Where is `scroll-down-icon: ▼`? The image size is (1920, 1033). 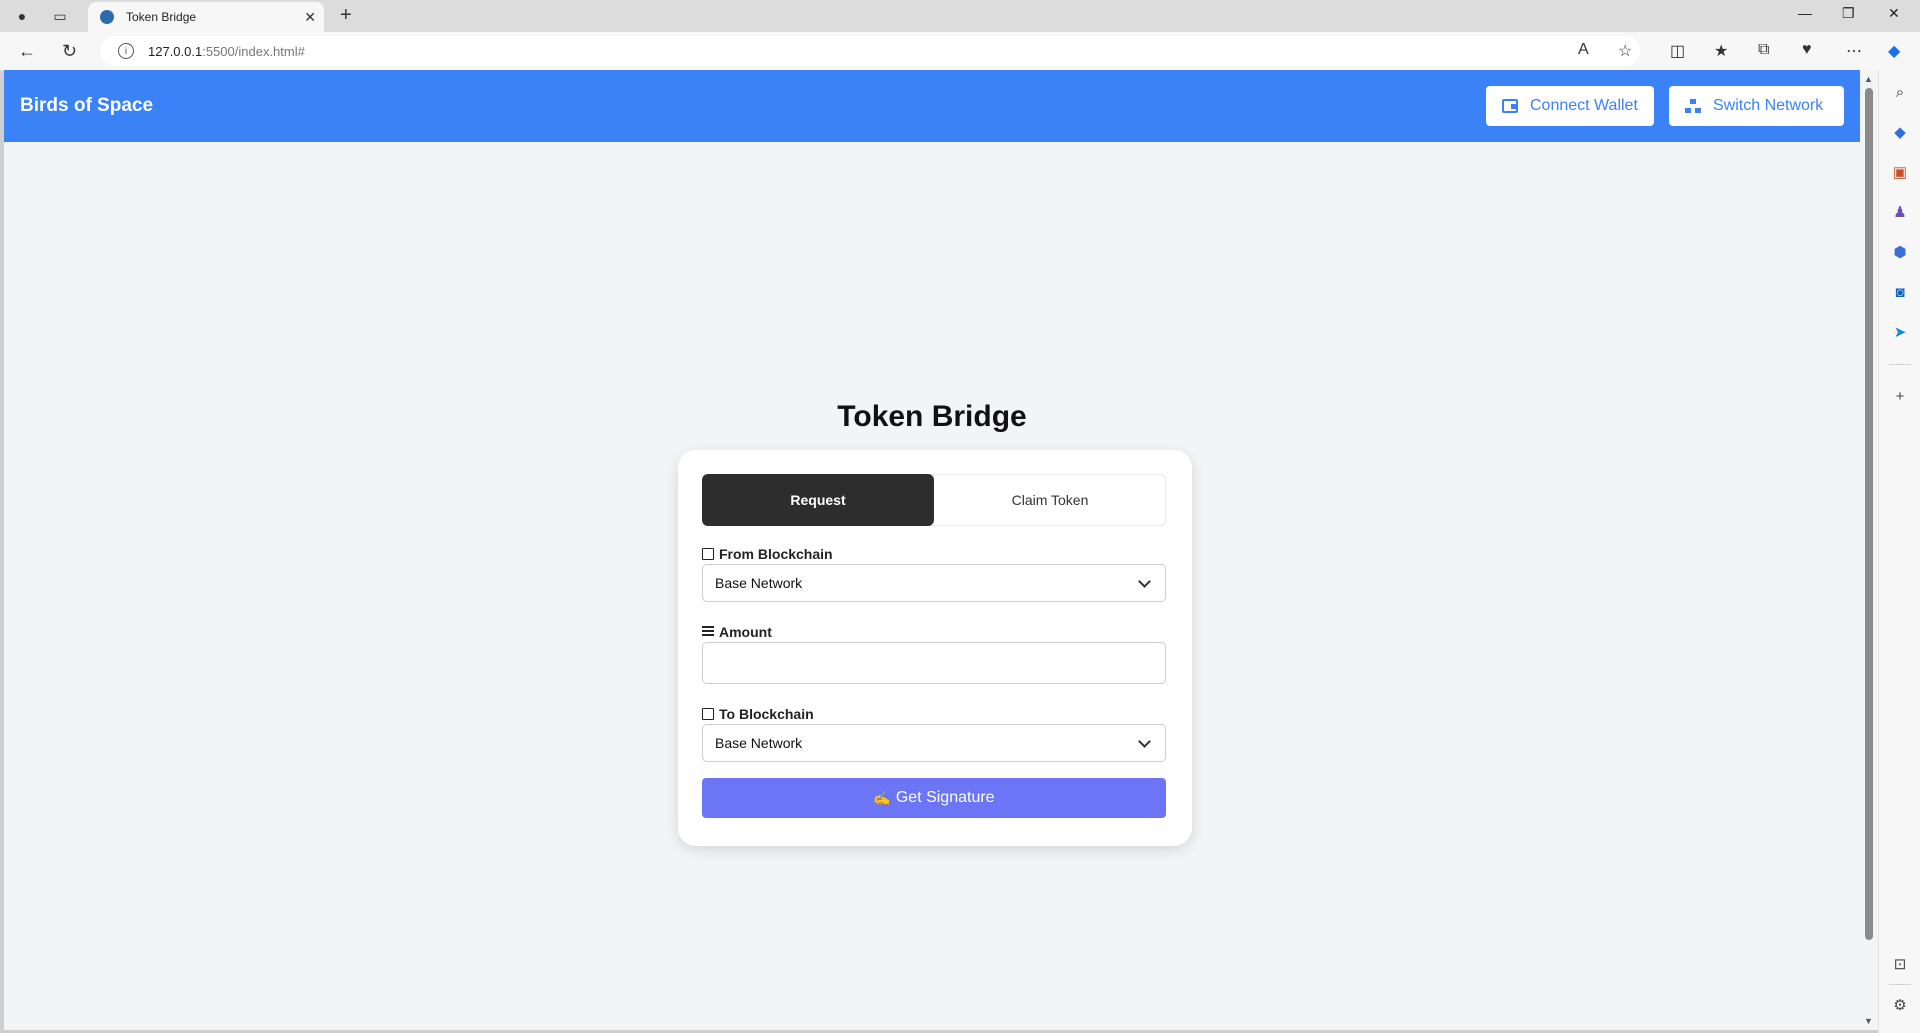
scroll-down-icon: ▼ is located at coordinates (1868, 1021).